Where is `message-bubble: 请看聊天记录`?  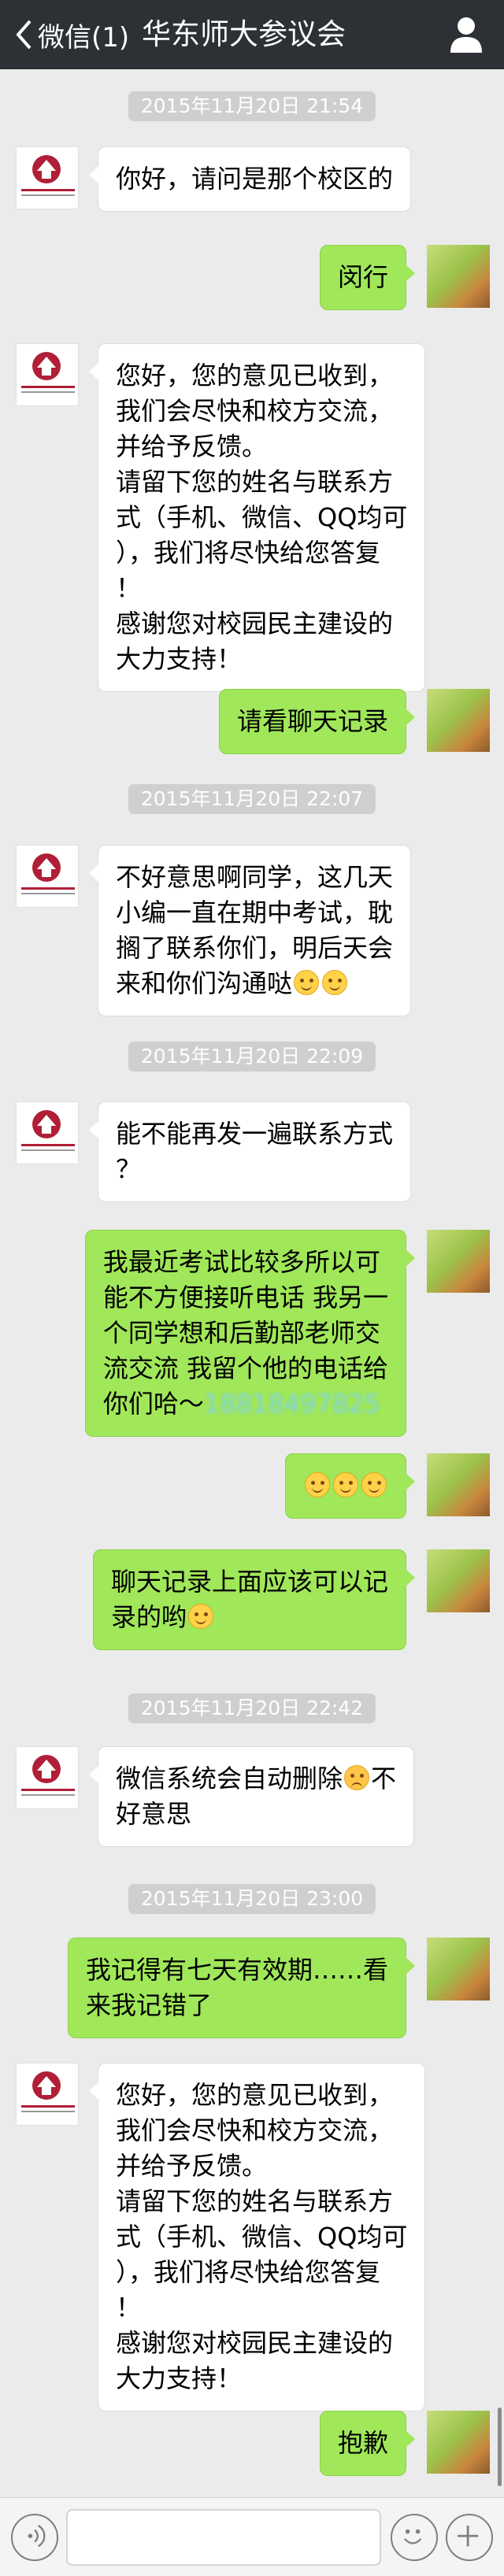
message-bubble: 请看聊天记录 is located at coordinates (317, 721).